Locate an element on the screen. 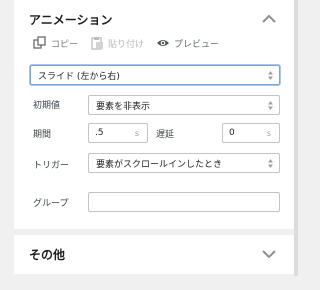 This screenshot has height=290, width=320. paste-icon is located at coordinates (97, 43).